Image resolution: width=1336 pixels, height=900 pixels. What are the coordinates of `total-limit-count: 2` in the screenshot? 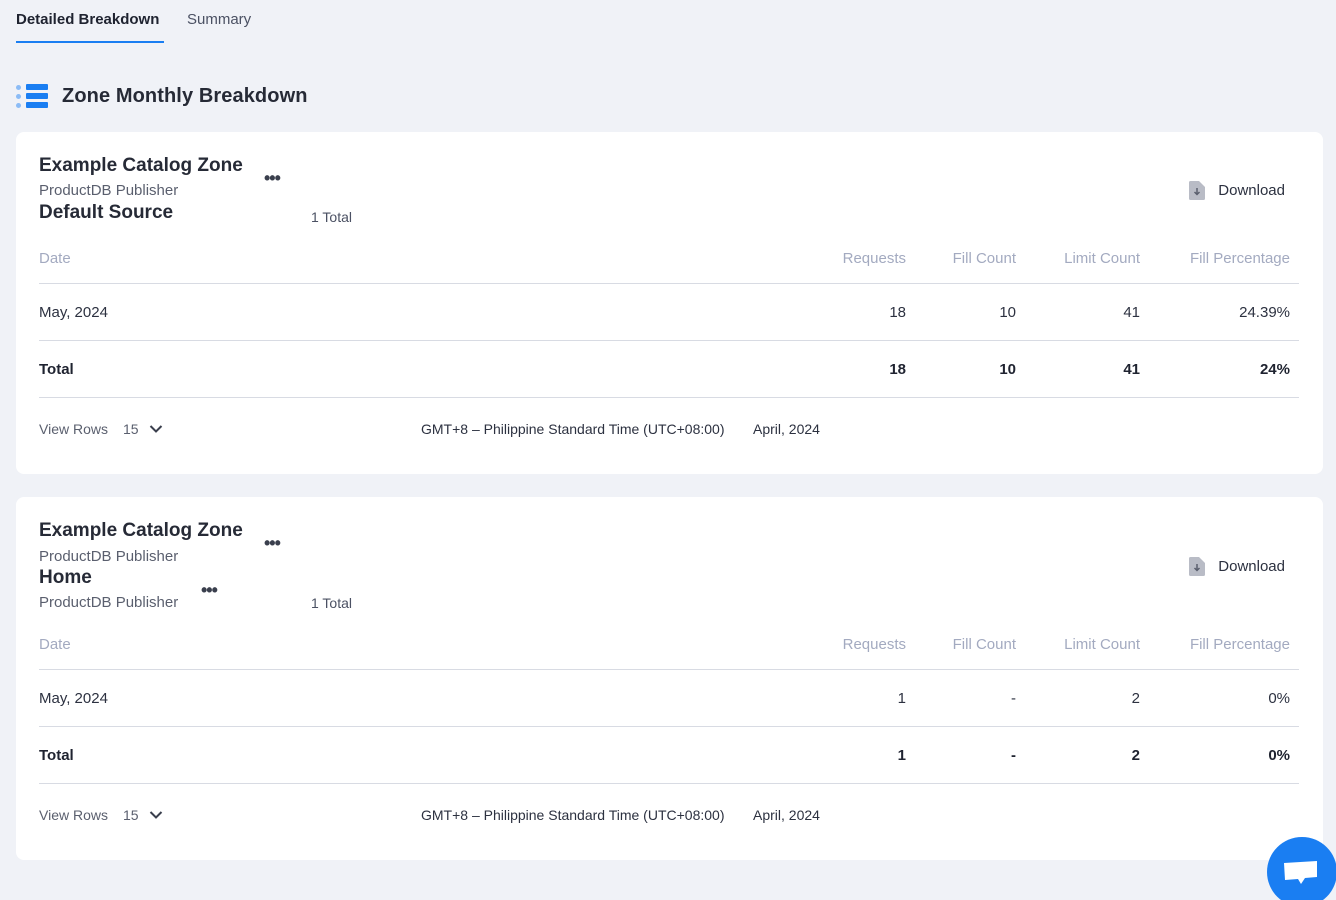 It's located at (1135, 755).